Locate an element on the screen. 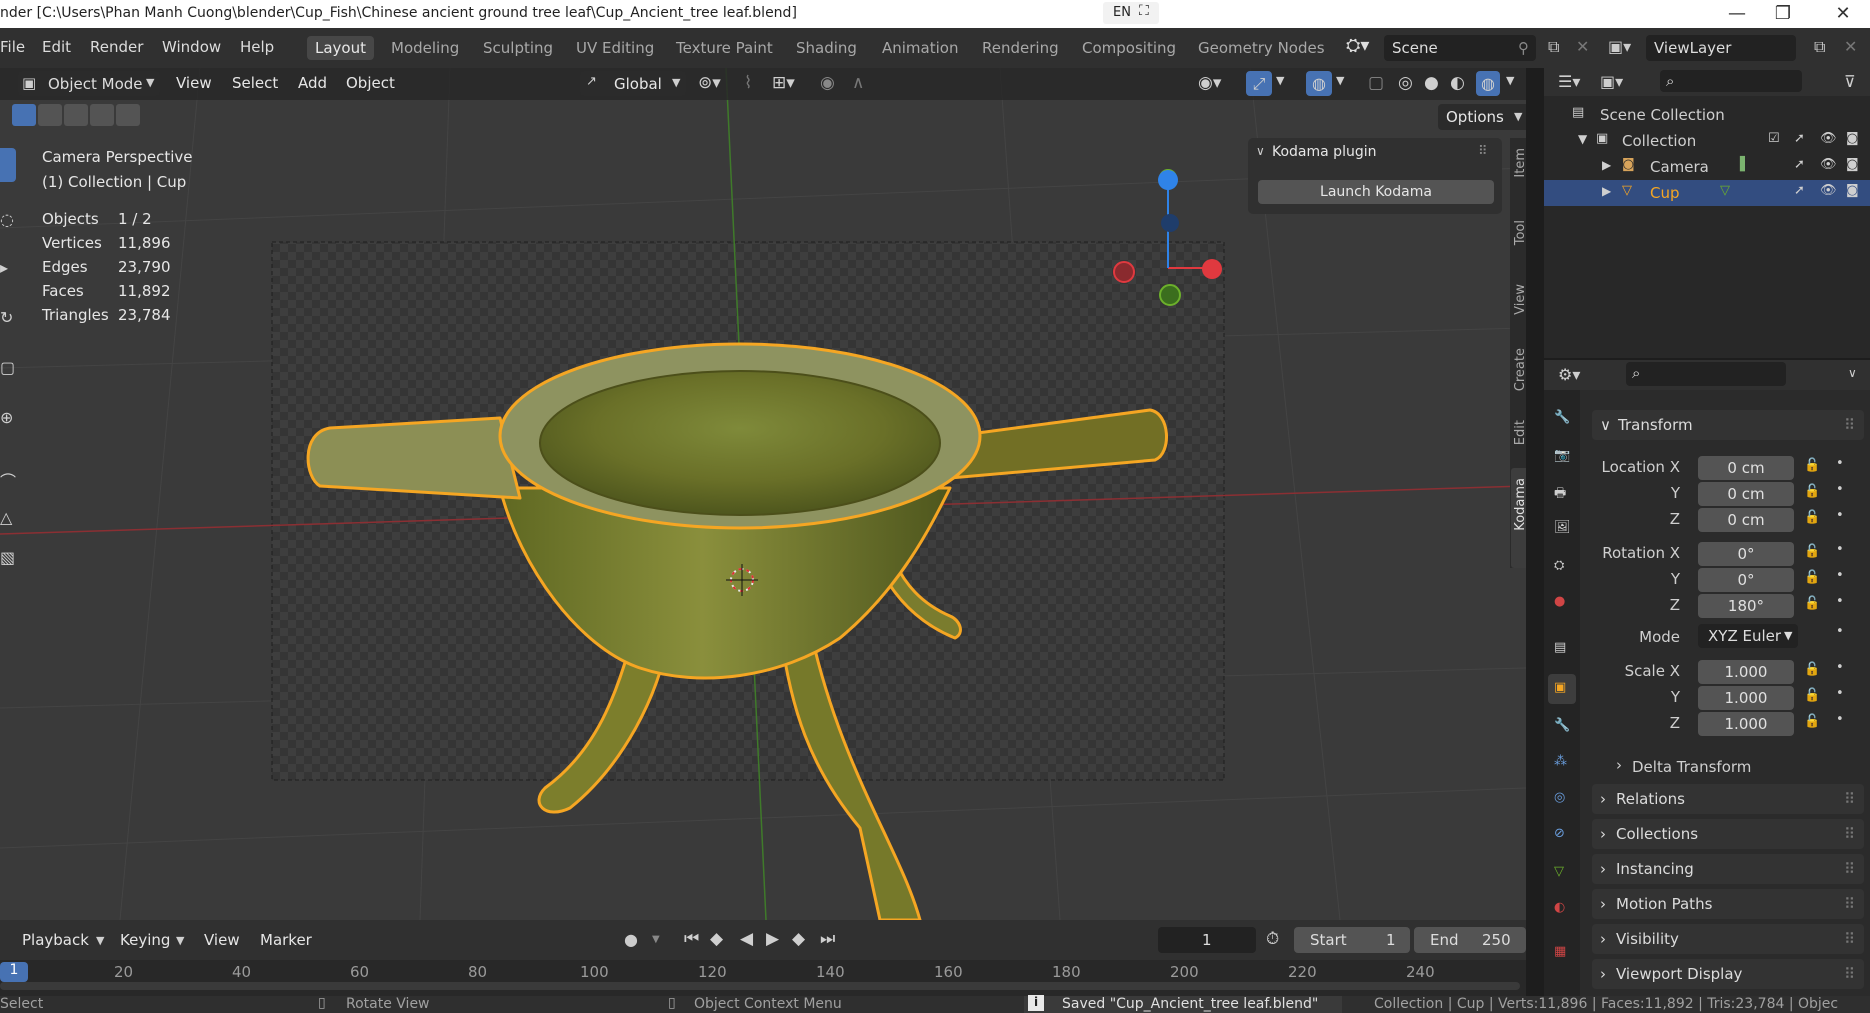  maximize-button: ❐ is located at coordinates (1783, 14).